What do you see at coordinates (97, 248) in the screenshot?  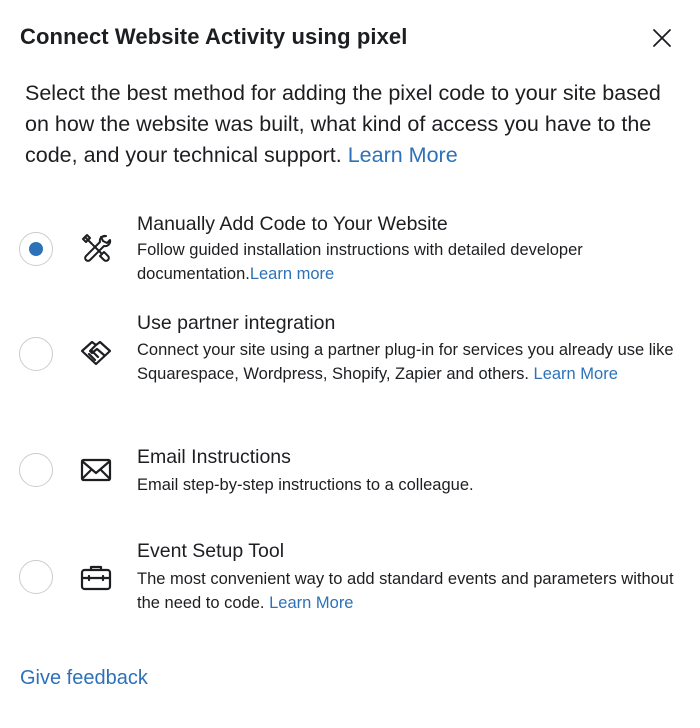 I see `tools-icon` at bounding box center [97, 248].